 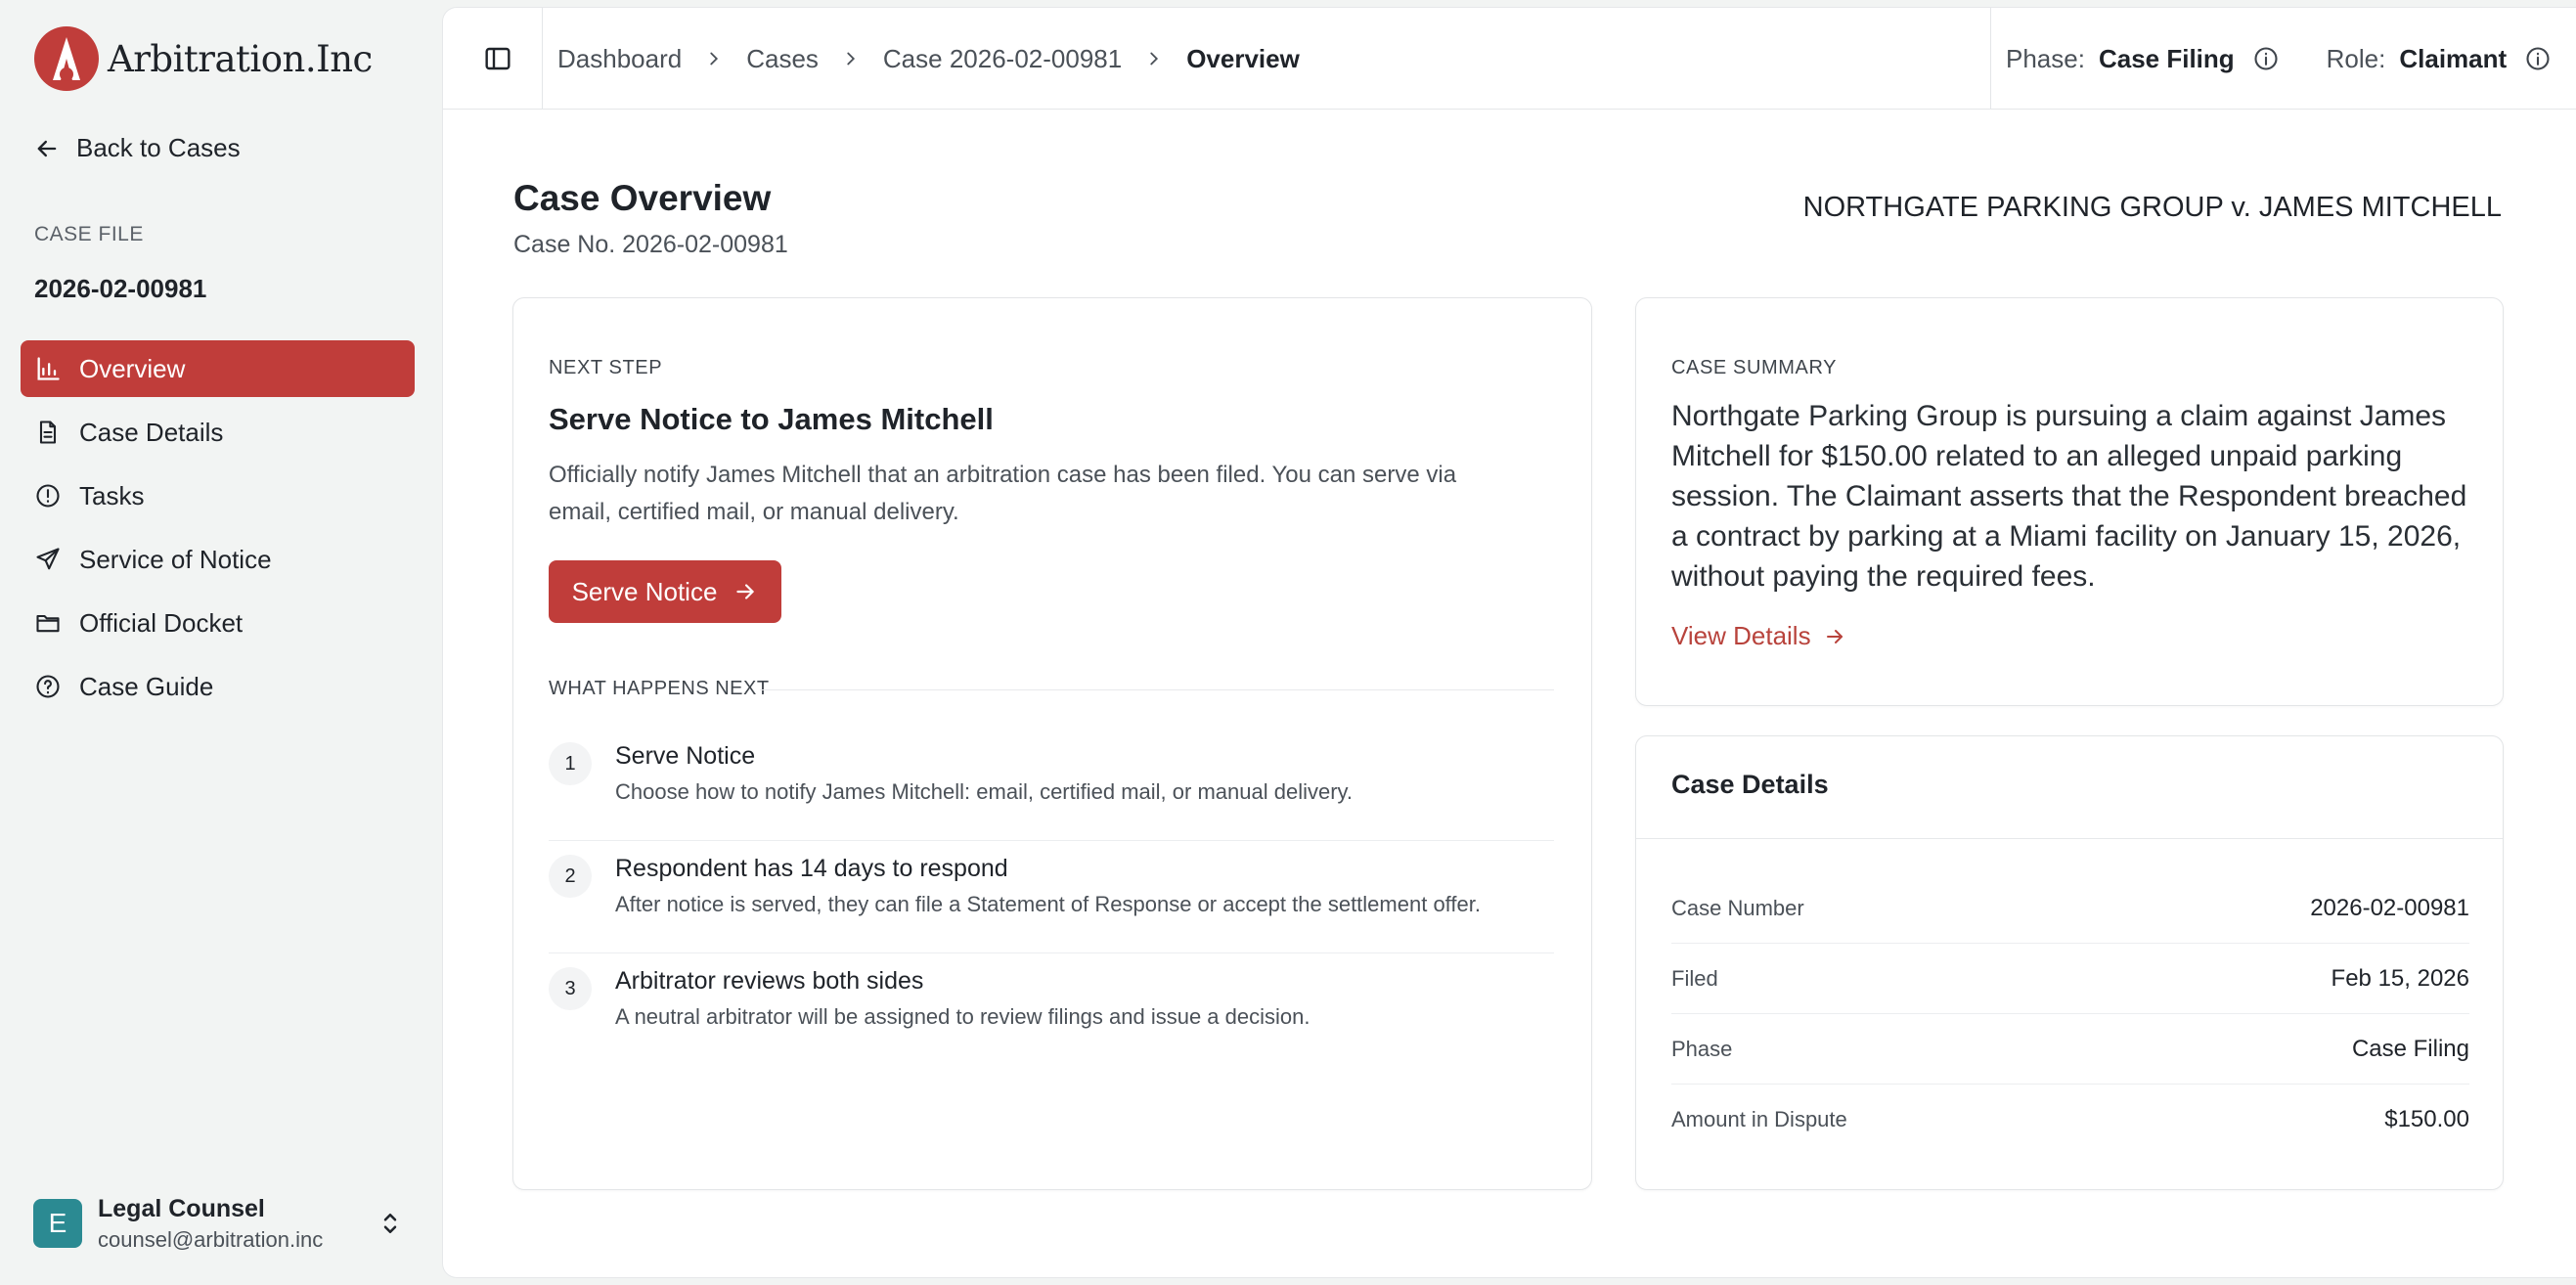 I want to click on sidebar-item-official-docket: Official Docket, so click(x=218, y=623).